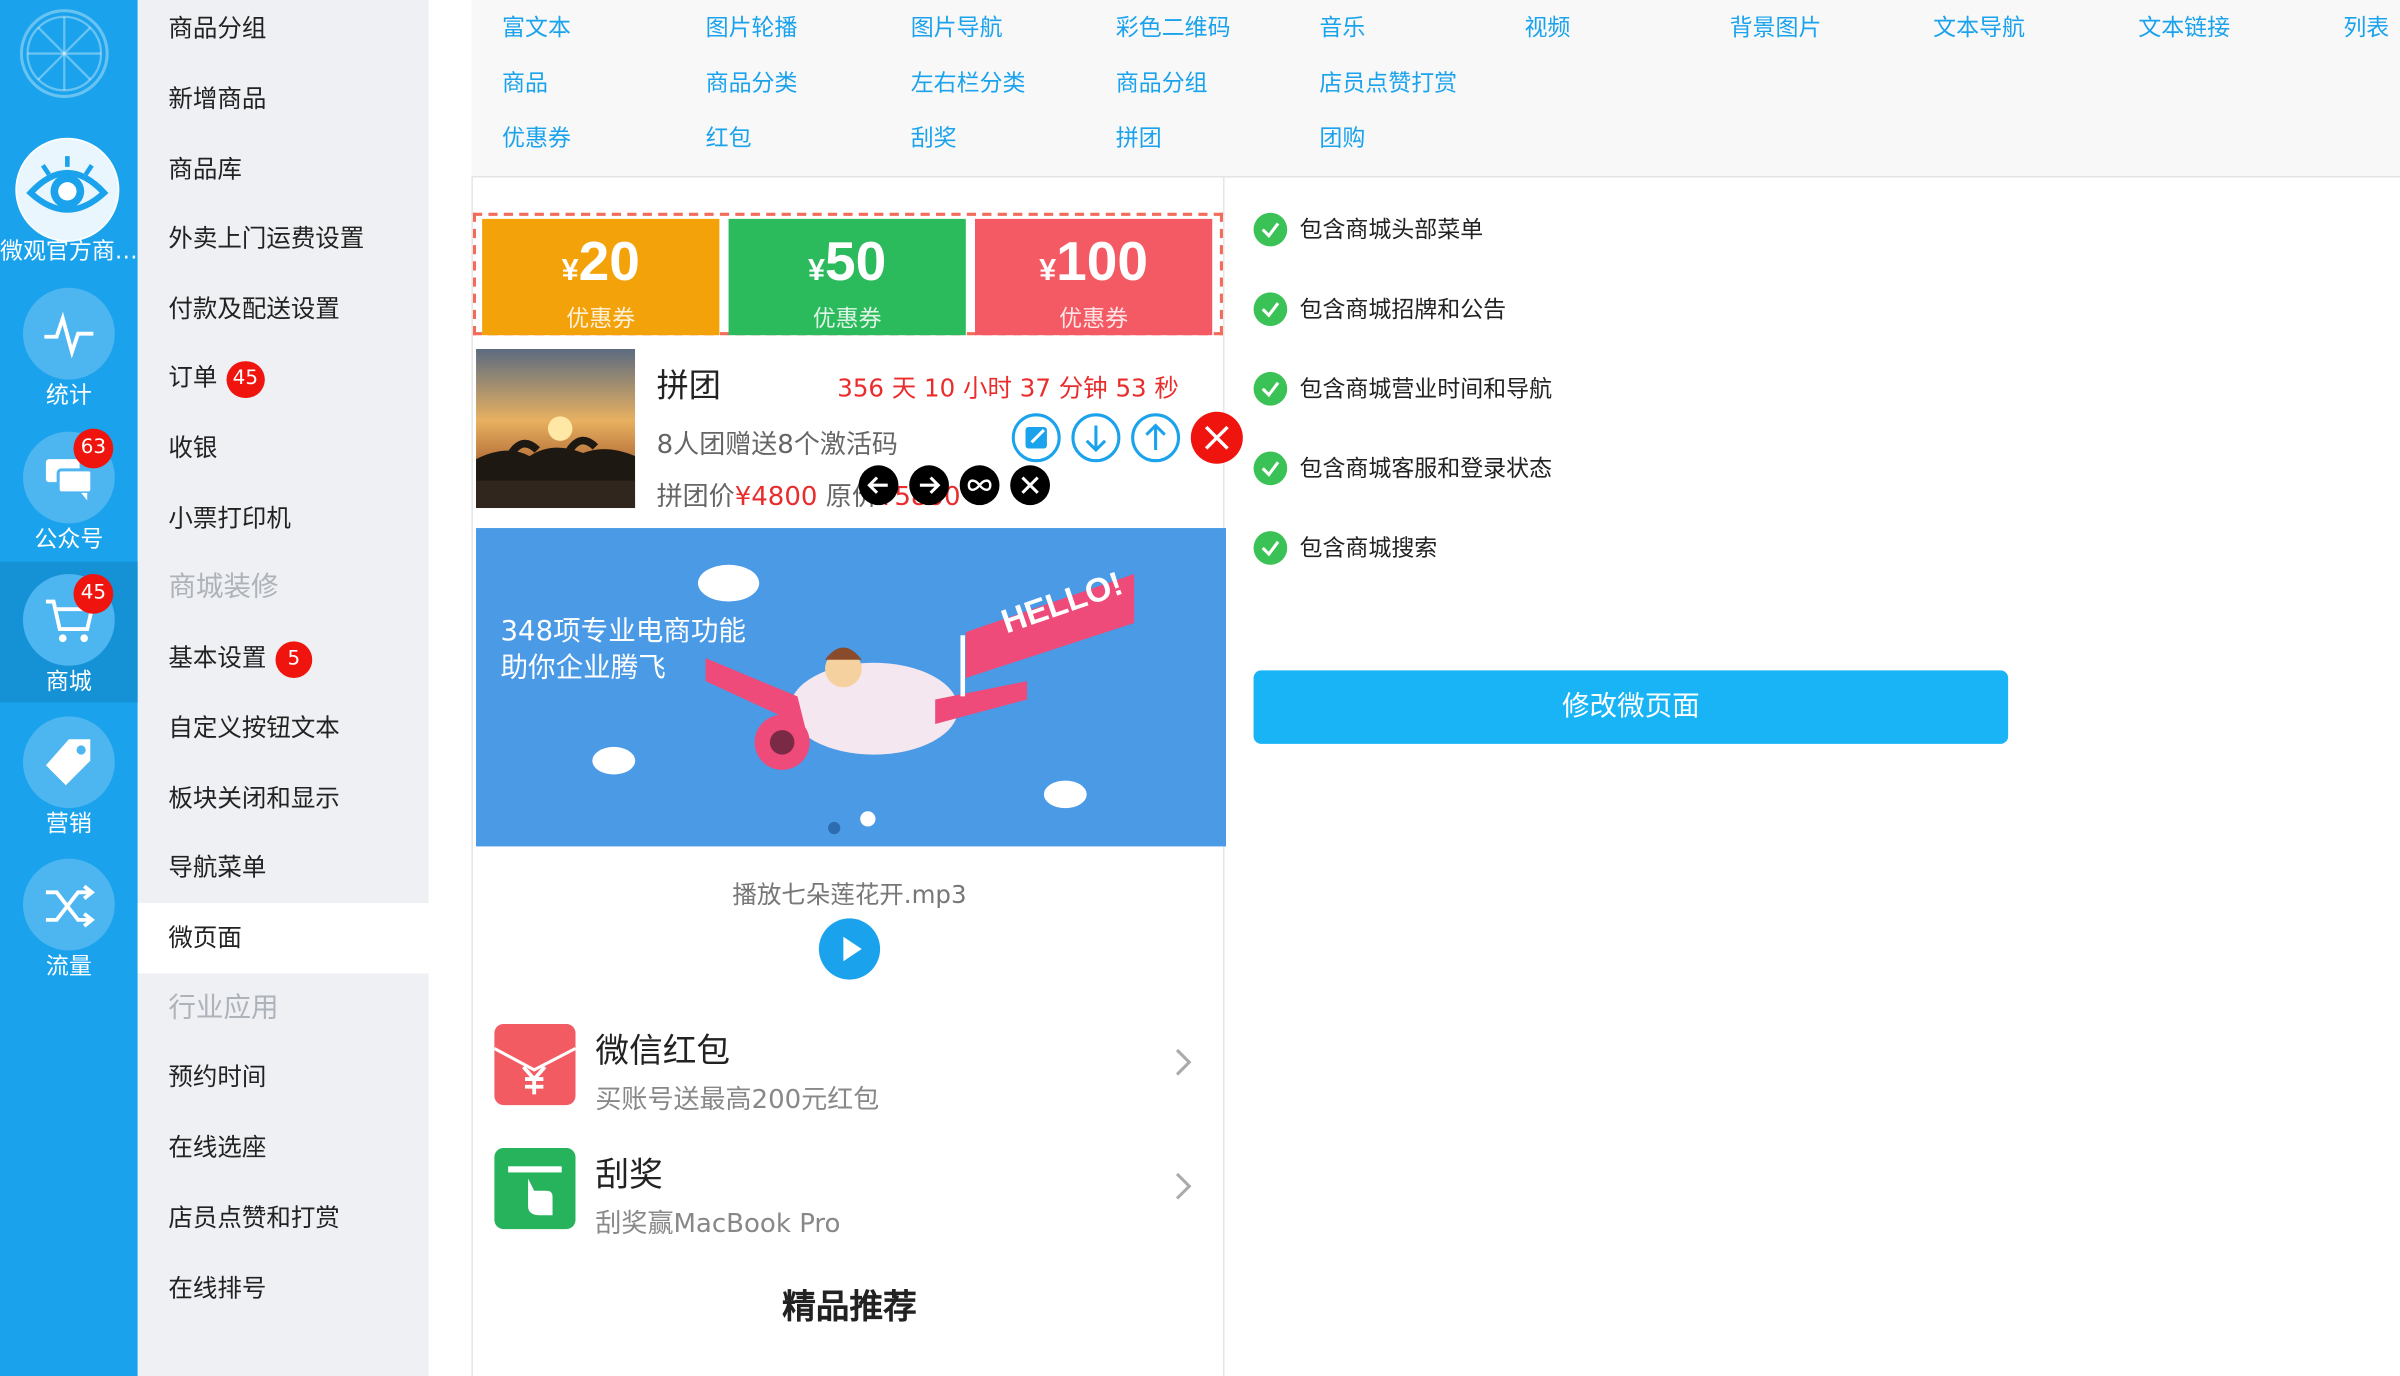 Image resolution: width=2400 pixels, height=1376 pixels. What do you see at coordinates (294, 659) in the screenshot?
I see `basic-settings-badge: 5` at bounding box center [294, 659].